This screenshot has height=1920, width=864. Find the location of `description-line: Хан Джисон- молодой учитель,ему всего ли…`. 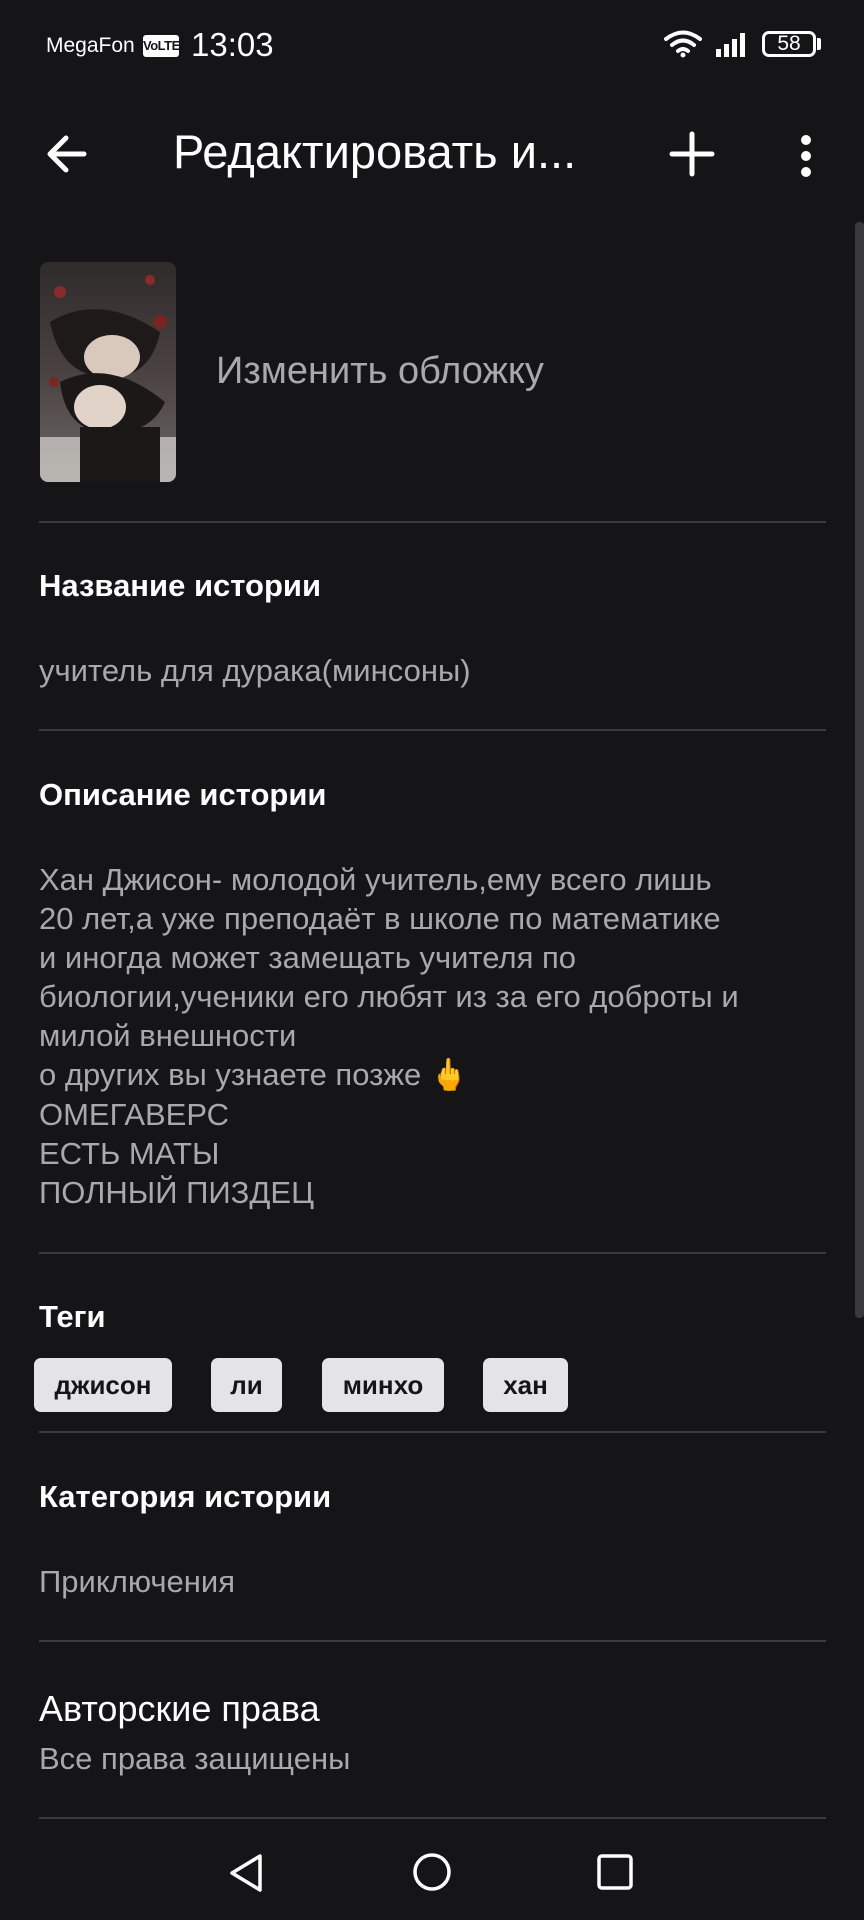

description-line: Хан Джисон- молодой учитель,ему всего ли… is located at coordinates (375, 879).